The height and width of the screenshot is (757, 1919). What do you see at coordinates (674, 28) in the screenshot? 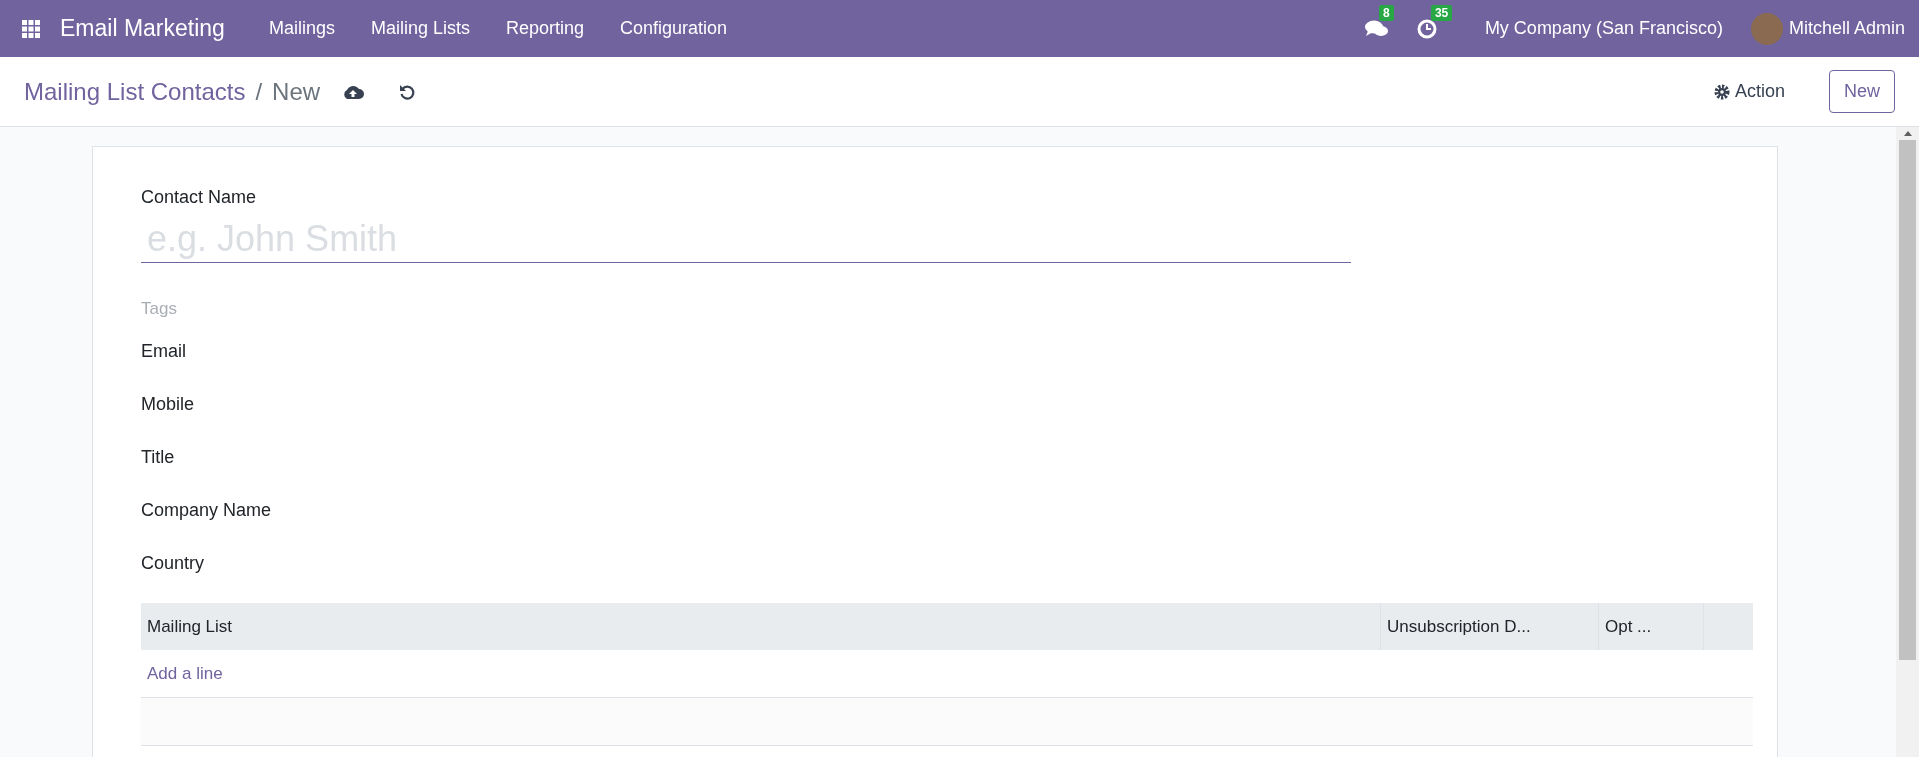
I see `menu-item: Configuration` at bounding box center [674, 28].